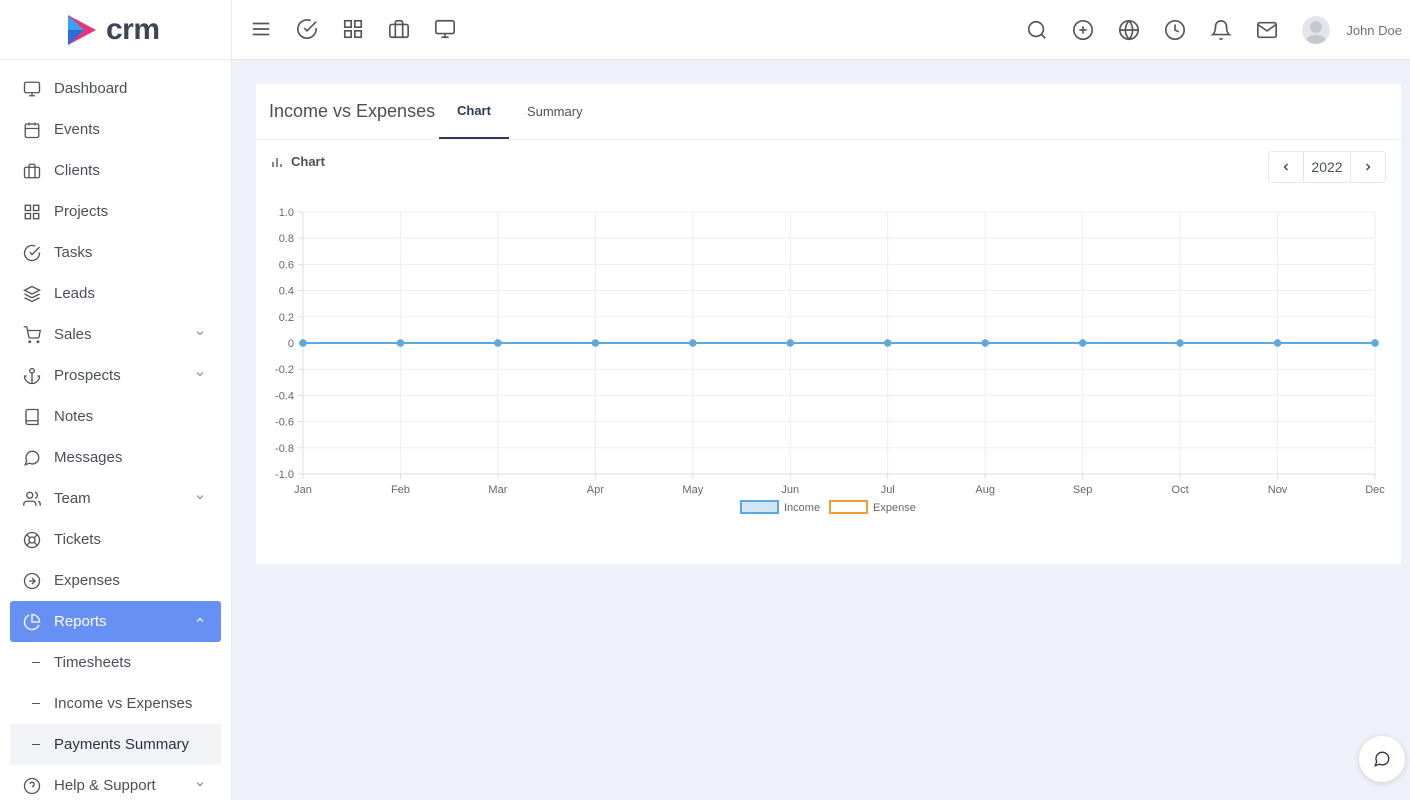 The height and width of the screenshot is (800, 1410). I want to click on sidebar-item-events: Events, so click(115, 129).